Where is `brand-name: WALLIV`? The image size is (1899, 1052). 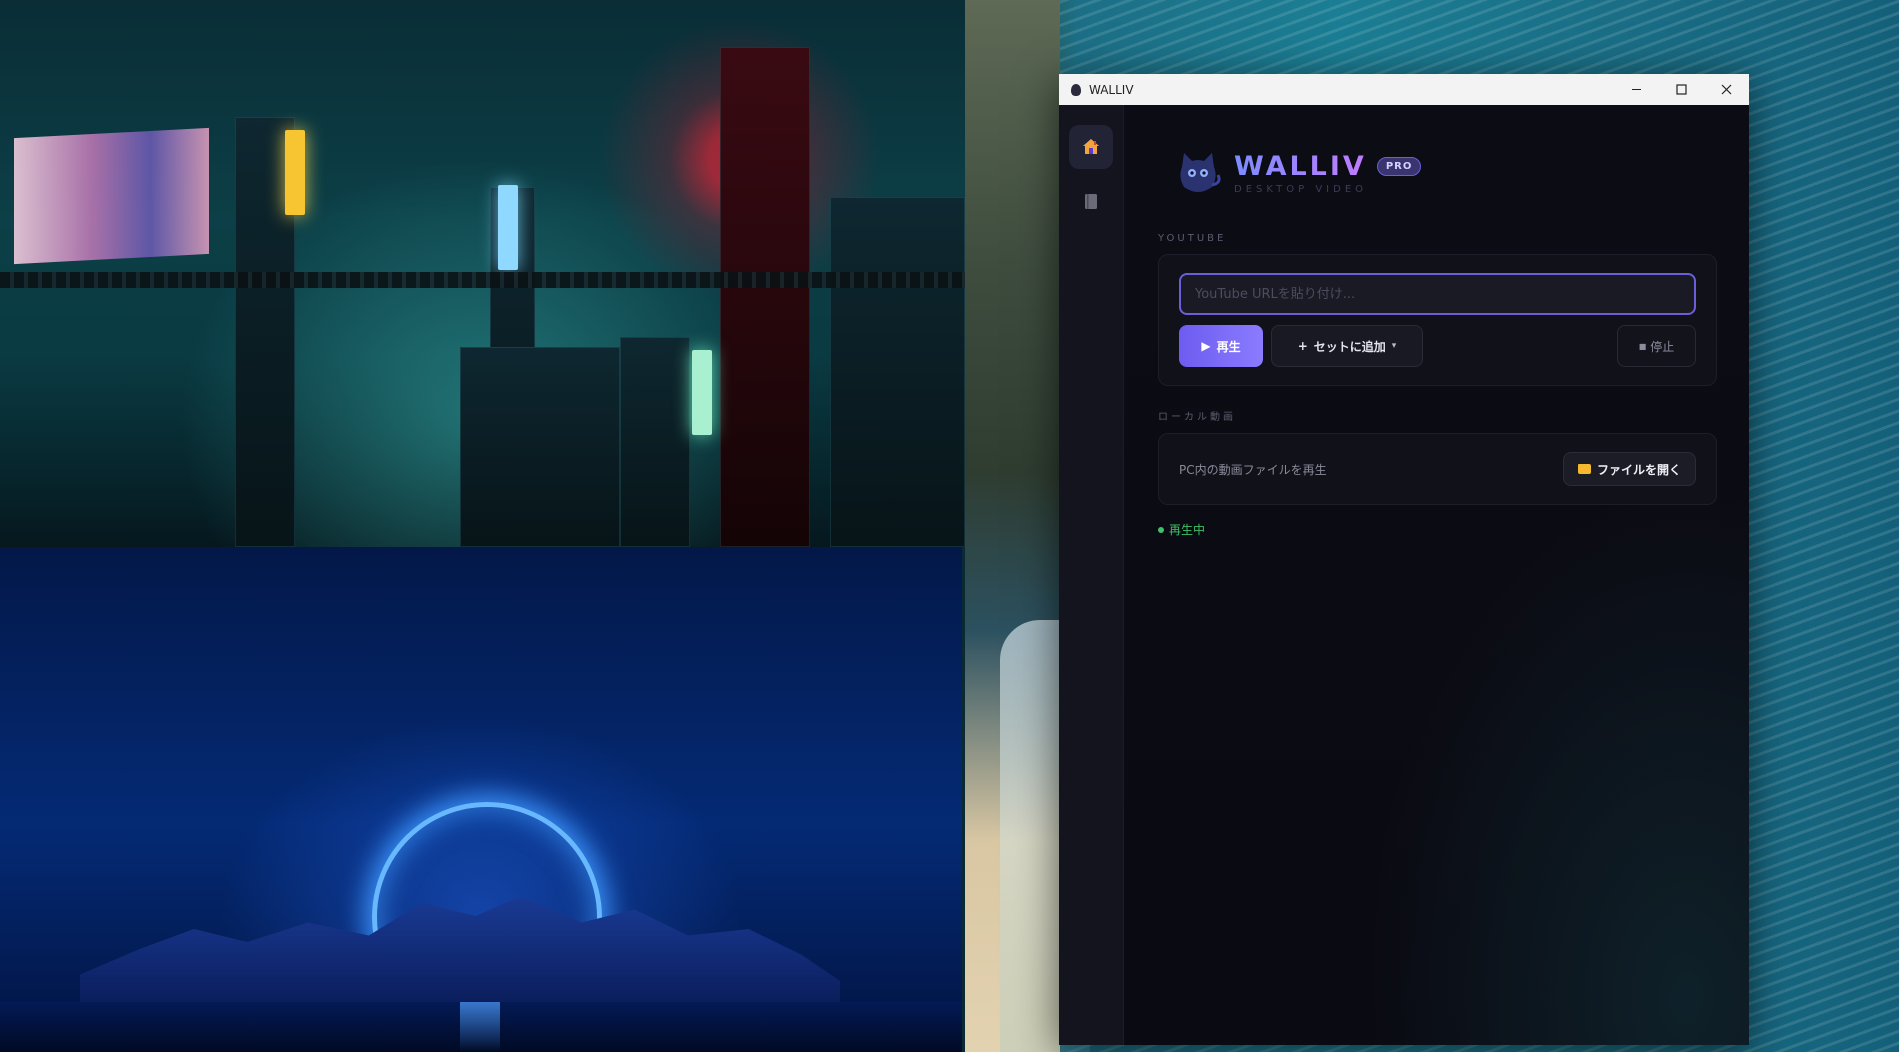 brand-name: WALLIV is located at coordinates (1300, 166).